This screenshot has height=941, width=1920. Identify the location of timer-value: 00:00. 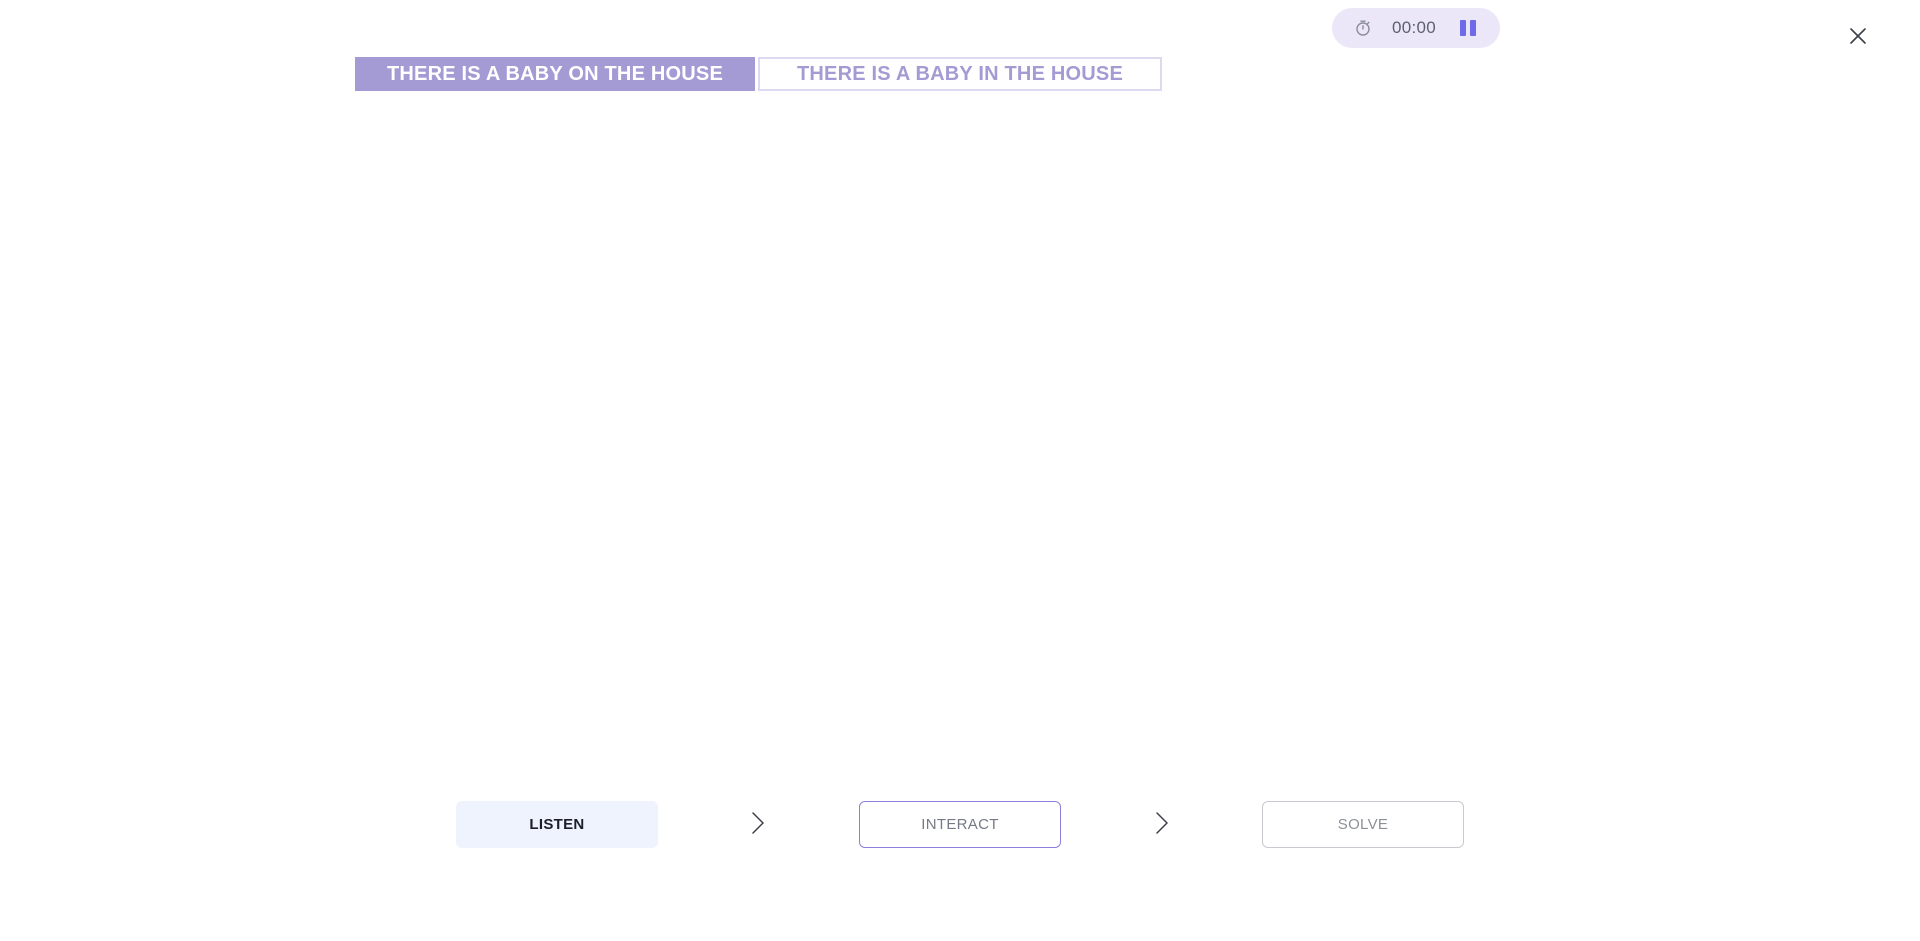
(1414, 27).